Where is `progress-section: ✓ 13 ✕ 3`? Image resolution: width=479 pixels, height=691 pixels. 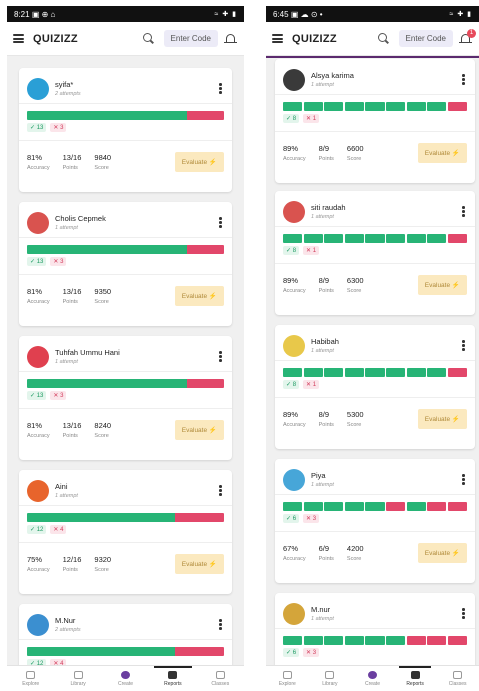 progress-section: ✓ 13 ✕ 3 is located at coordinates (125, 386).